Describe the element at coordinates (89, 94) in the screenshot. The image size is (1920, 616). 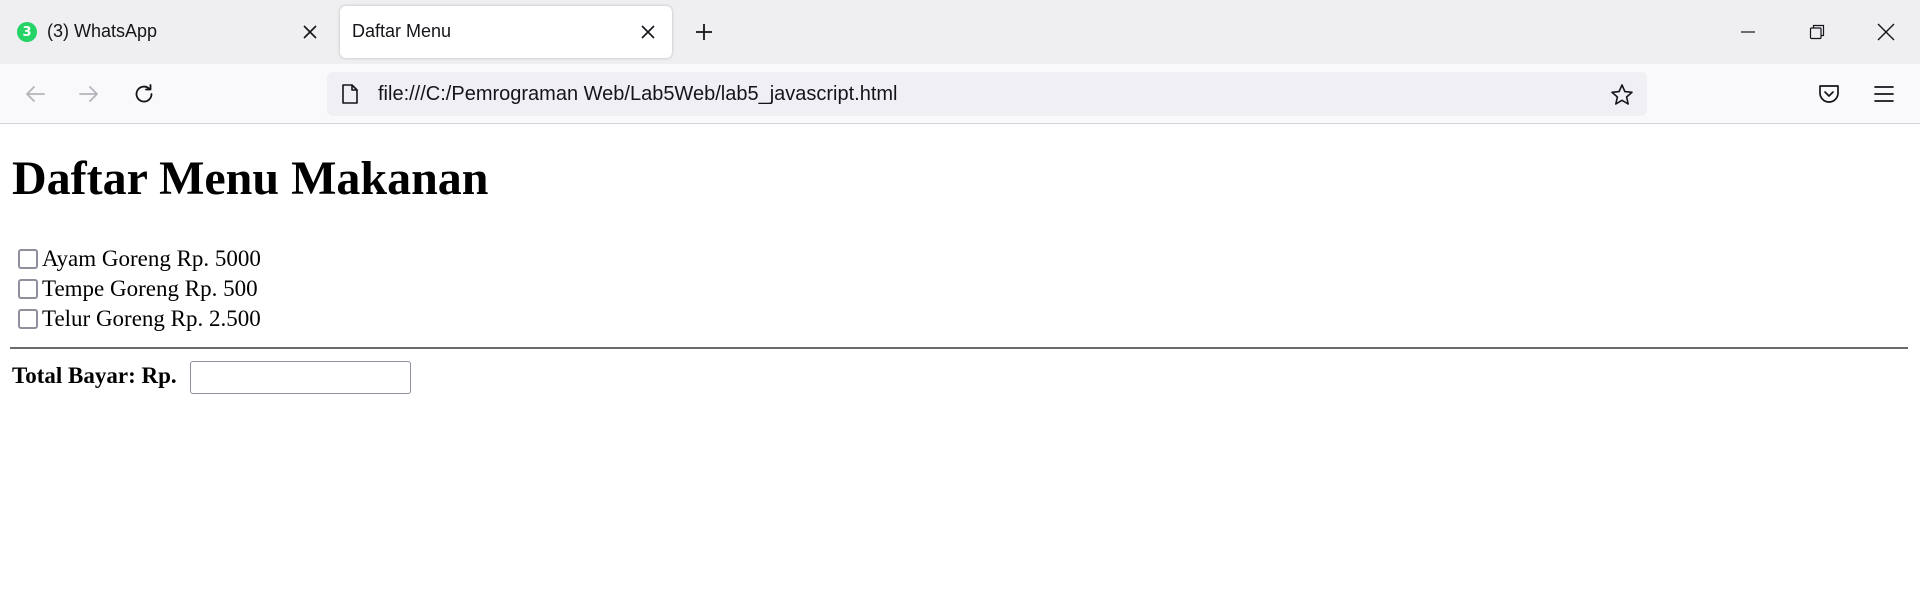
I see `forward-arrow-icon` at that location.